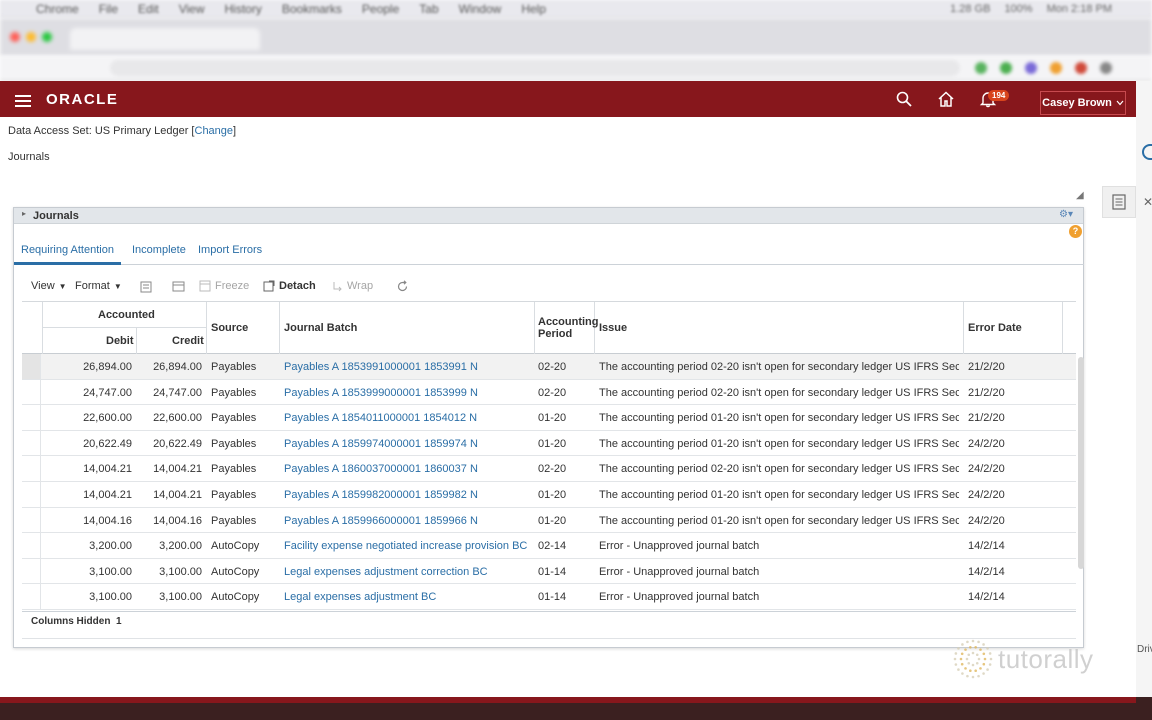  What do you see at coordinates (428, 9) in the screenshot?
I see `menu-tab: Tab` at bounding box center [428, 9].